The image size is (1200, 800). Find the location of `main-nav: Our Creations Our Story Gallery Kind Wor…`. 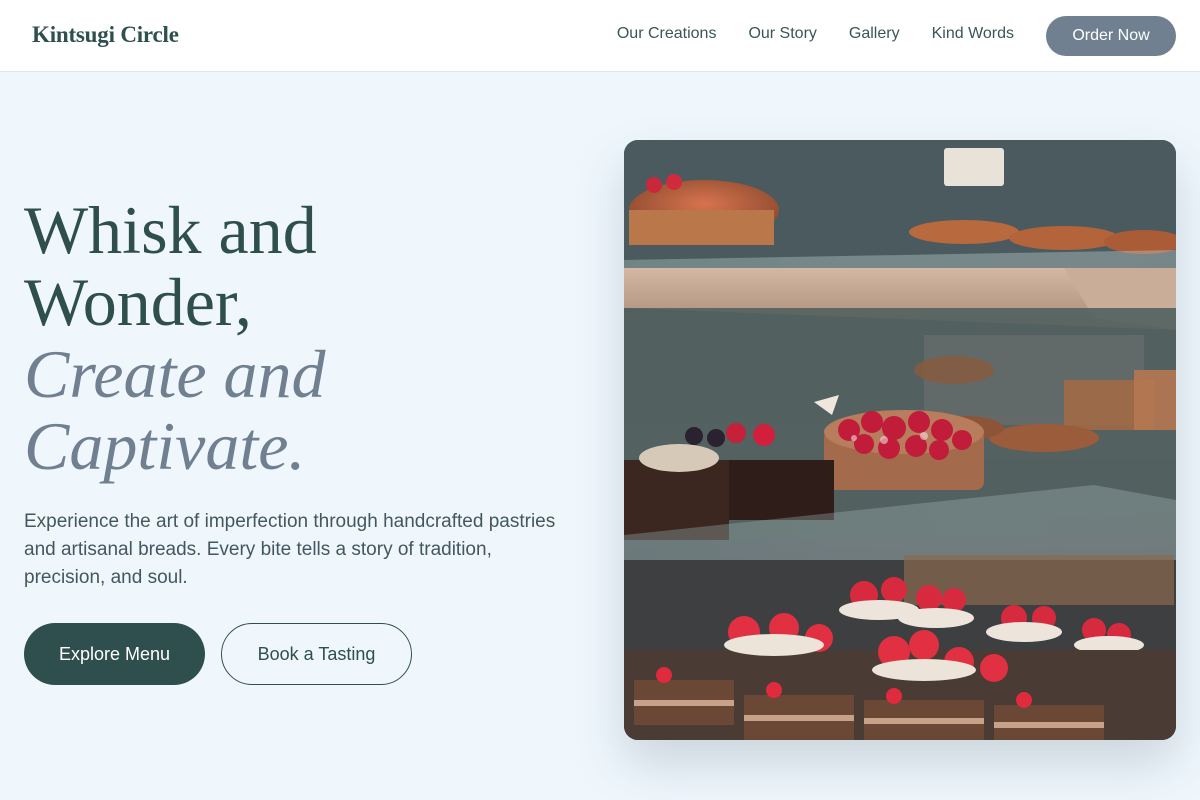

main-nav: Our Creations Our Story Gallery Kind Wor… is located at coordinates (815, 34).